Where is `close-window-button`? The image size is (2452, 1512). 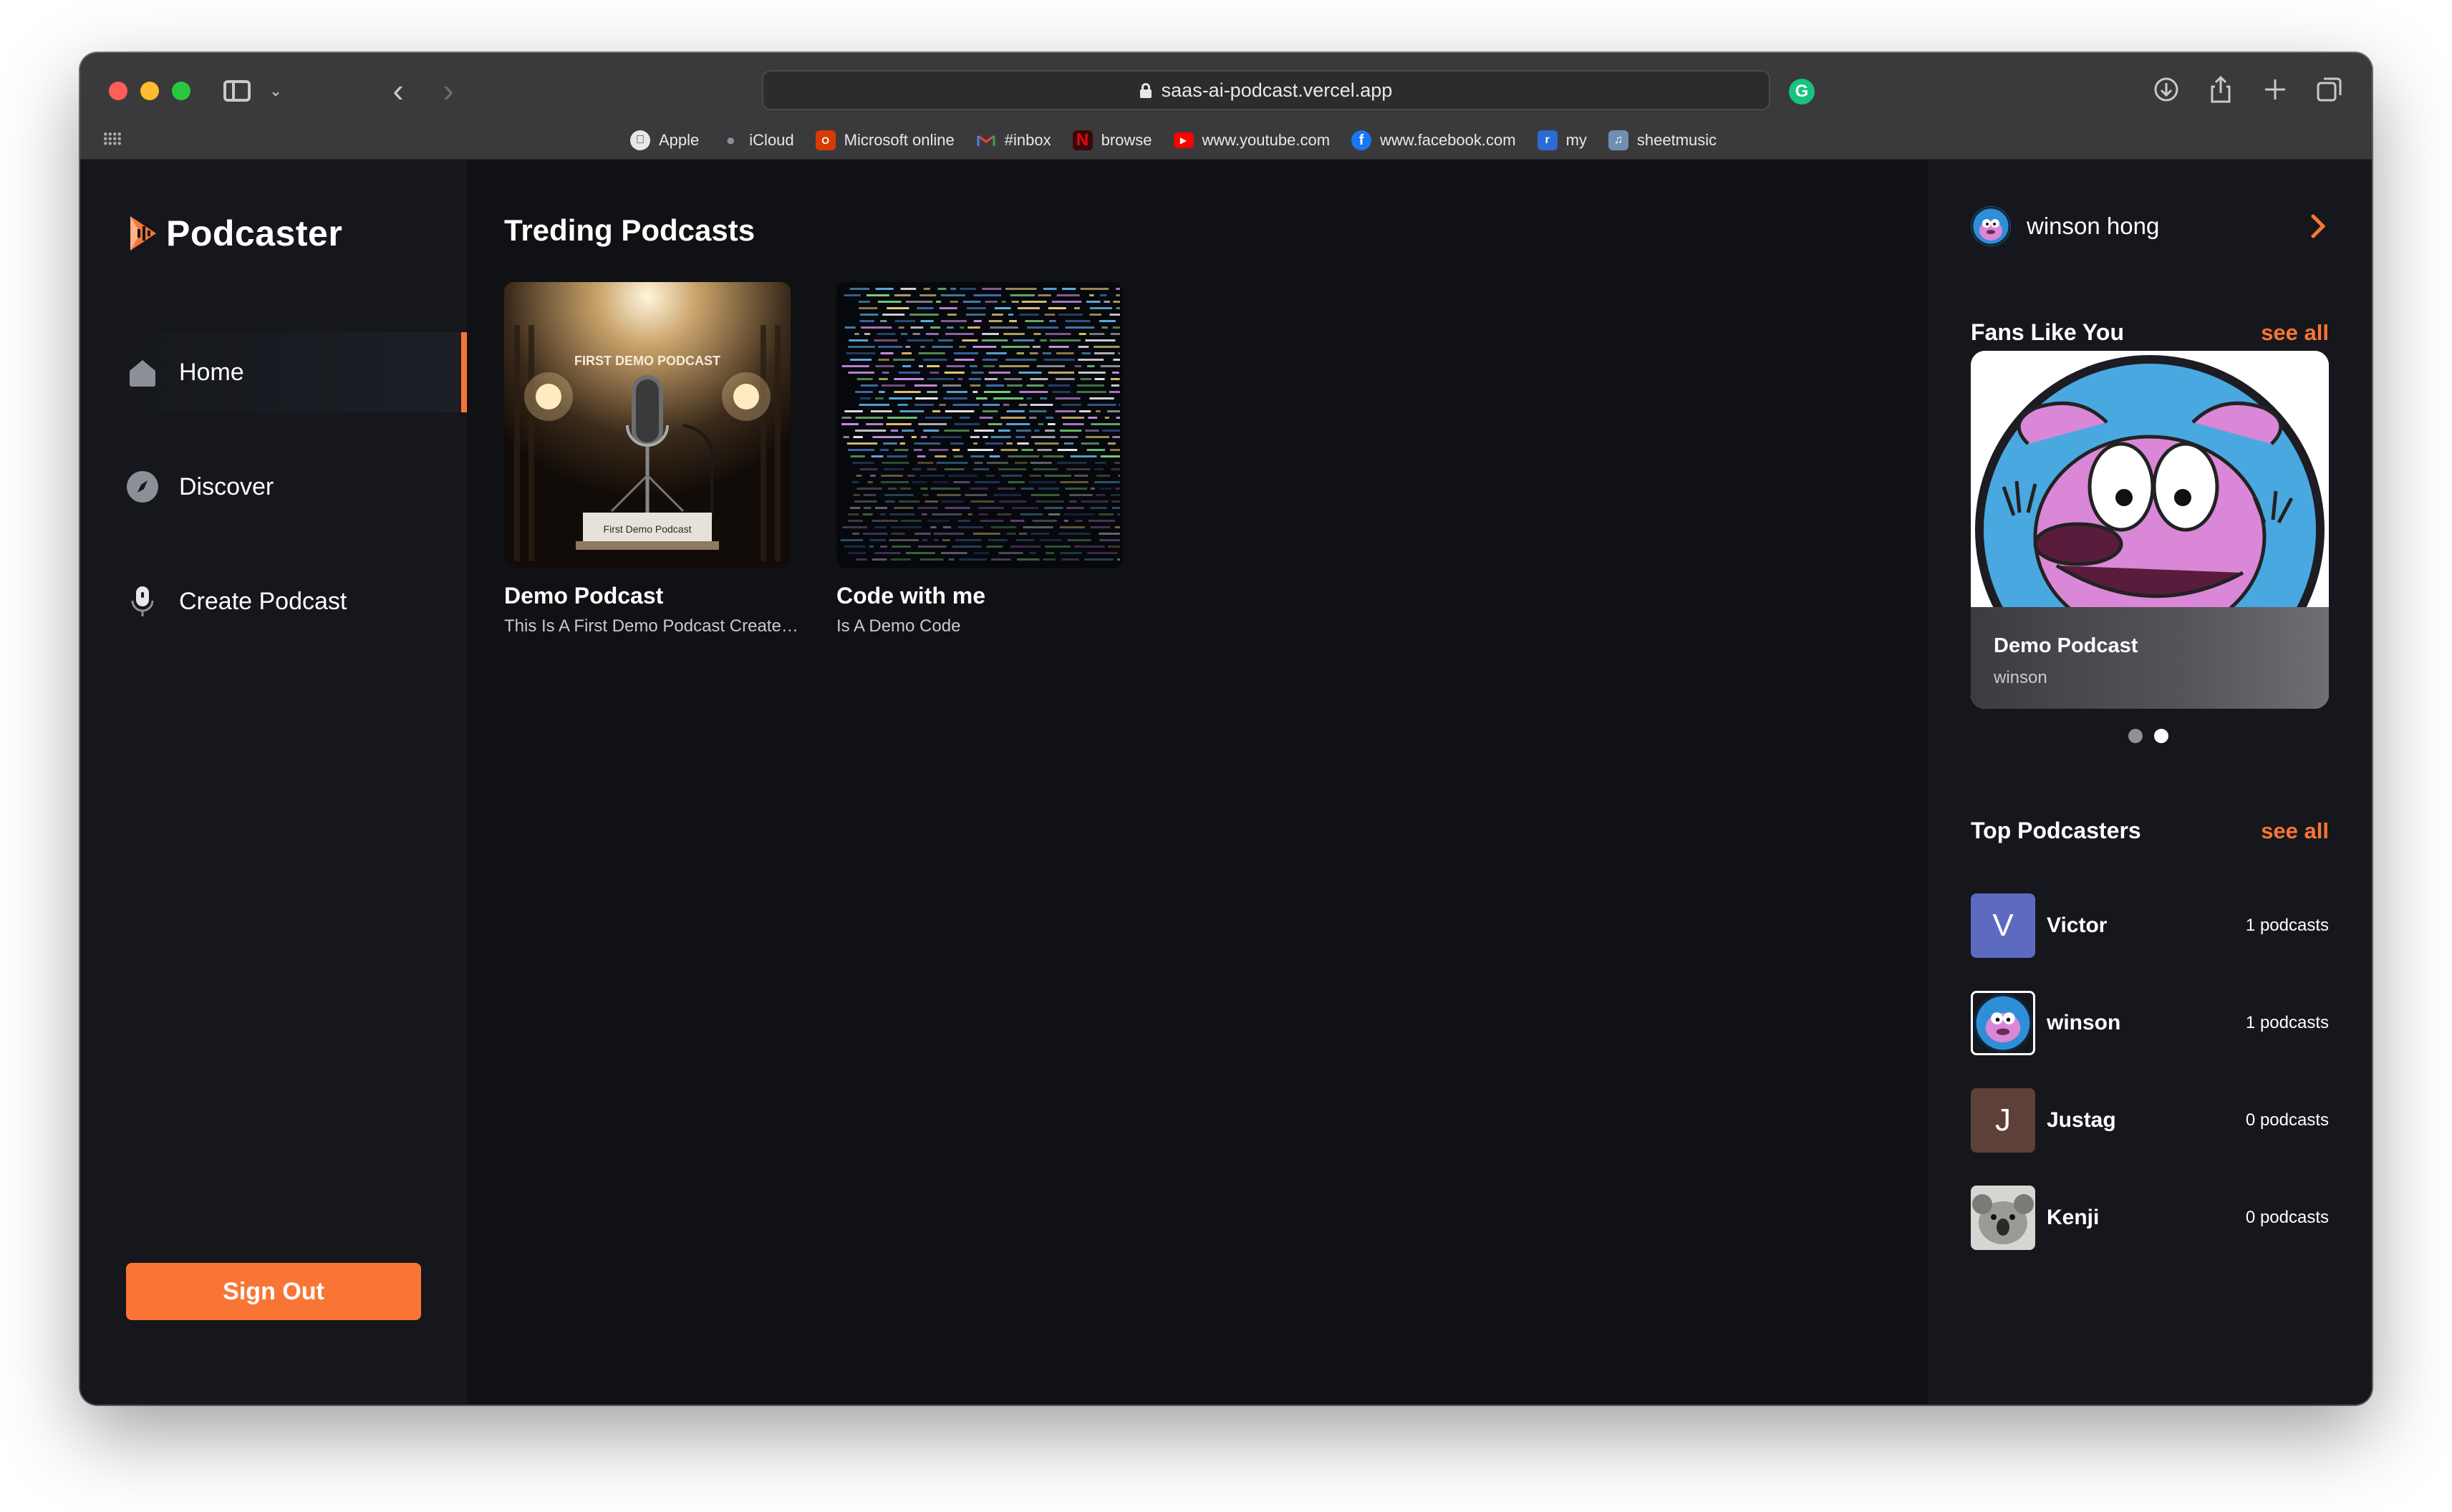 close-window-button is located at coordinates (118, 91).